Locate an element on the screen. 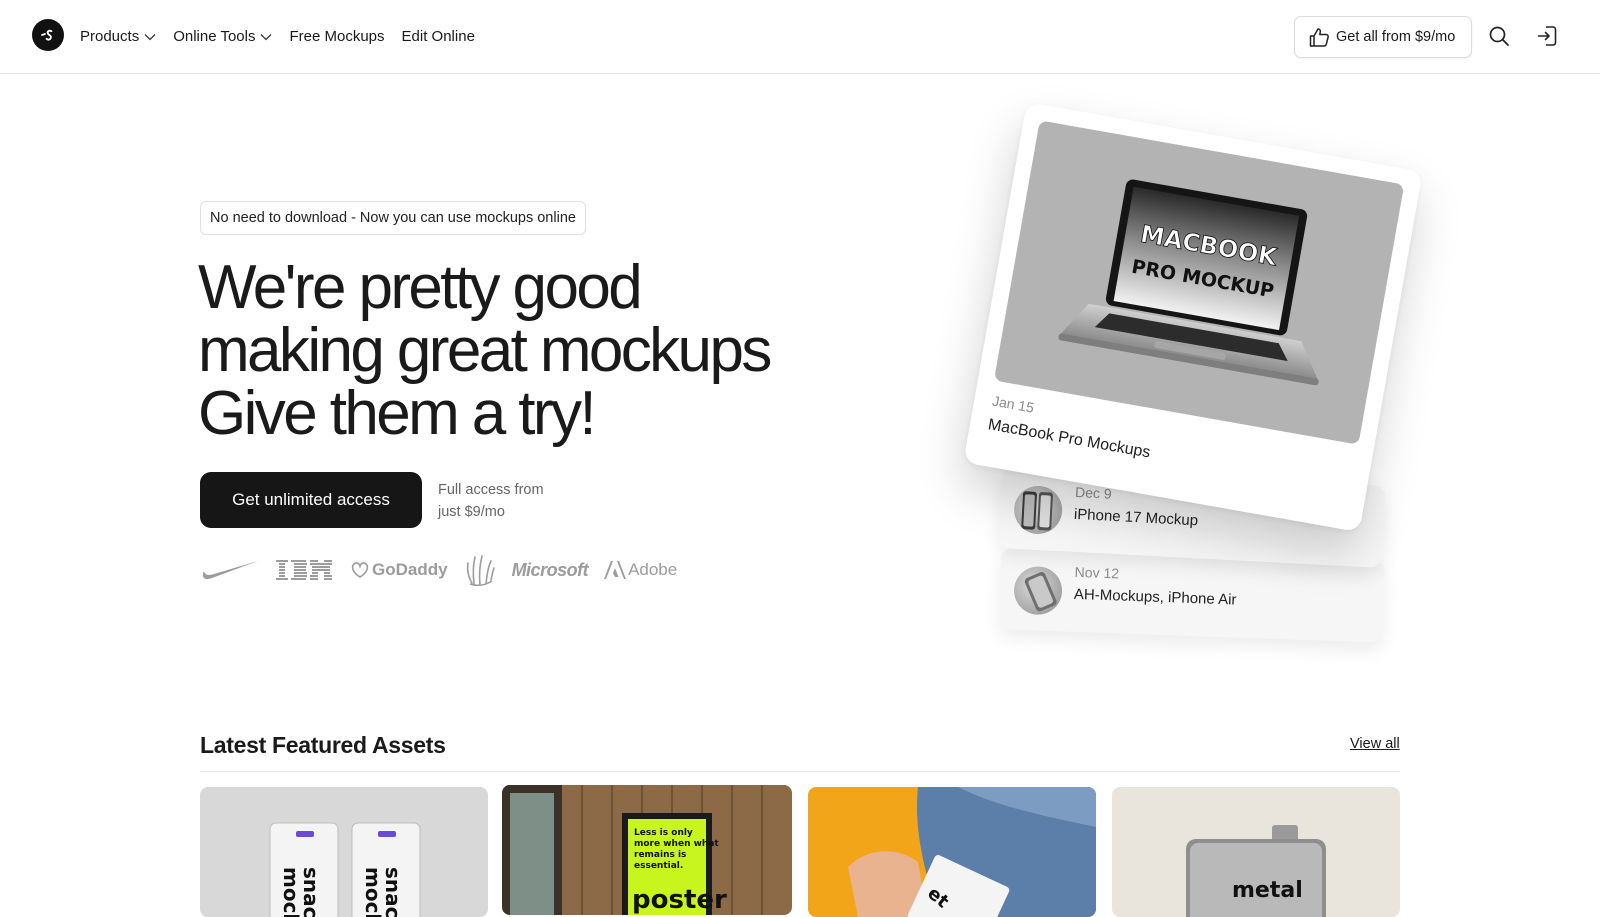 This screenshot has width=1600, height=917. nav-free-mockups-label: Free Mockups is located at coordinates (337, 36).